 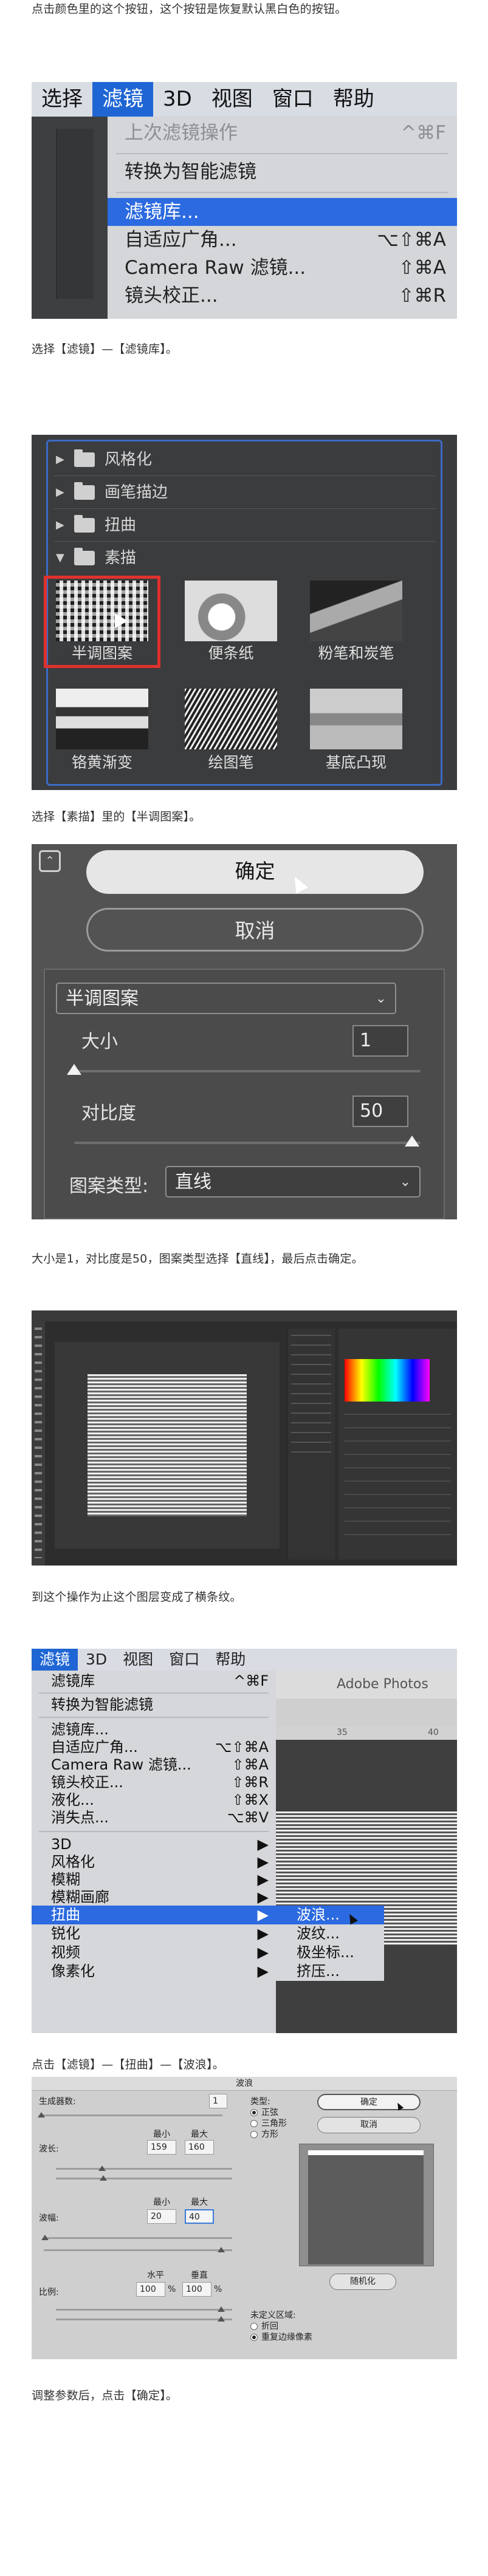 I want to click on menu-item-vanishing-point: 消失点... ⌥⌘V, so click(x=154, y=1818).